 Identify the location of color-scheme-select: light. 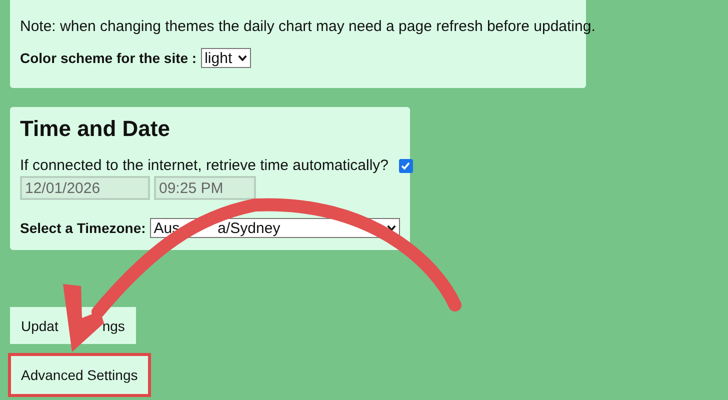
(225, 58).